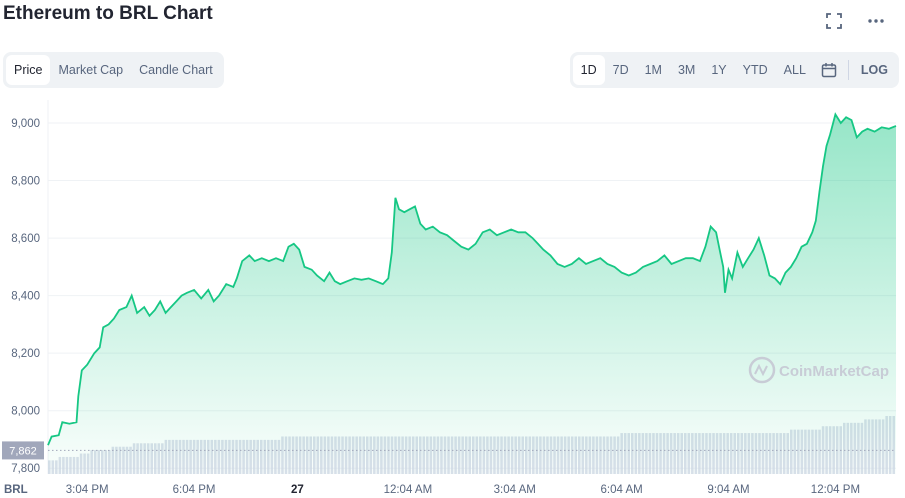 The image size is (905, 498). I want to click on y-tick-label: 8,600, so click(25, 239).